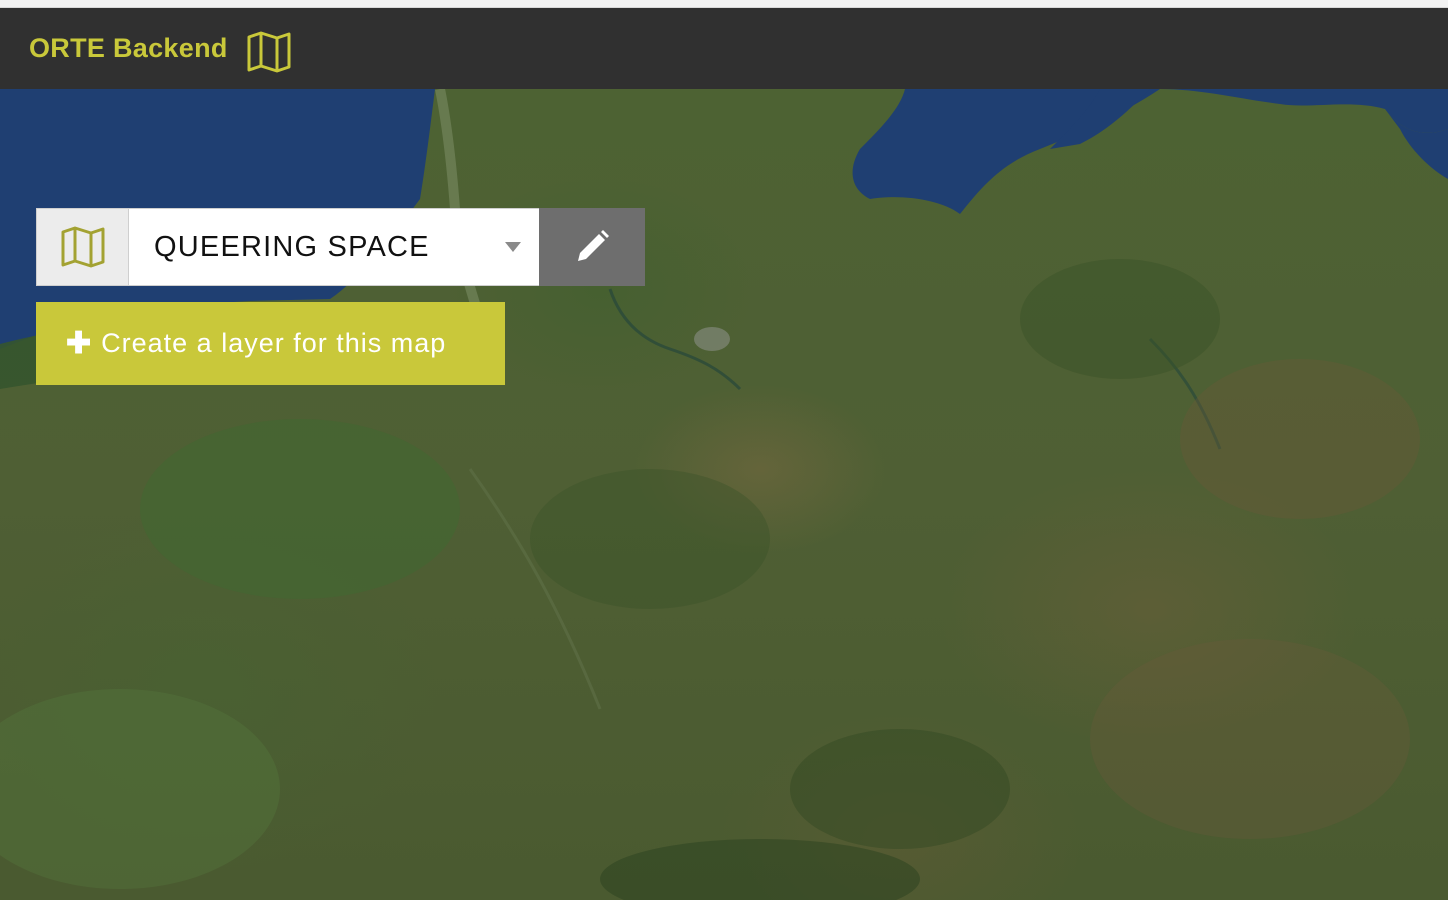 The height and width of the screenshot is (900, 1448). I want to click on edit-map-button, so click(592, 247).